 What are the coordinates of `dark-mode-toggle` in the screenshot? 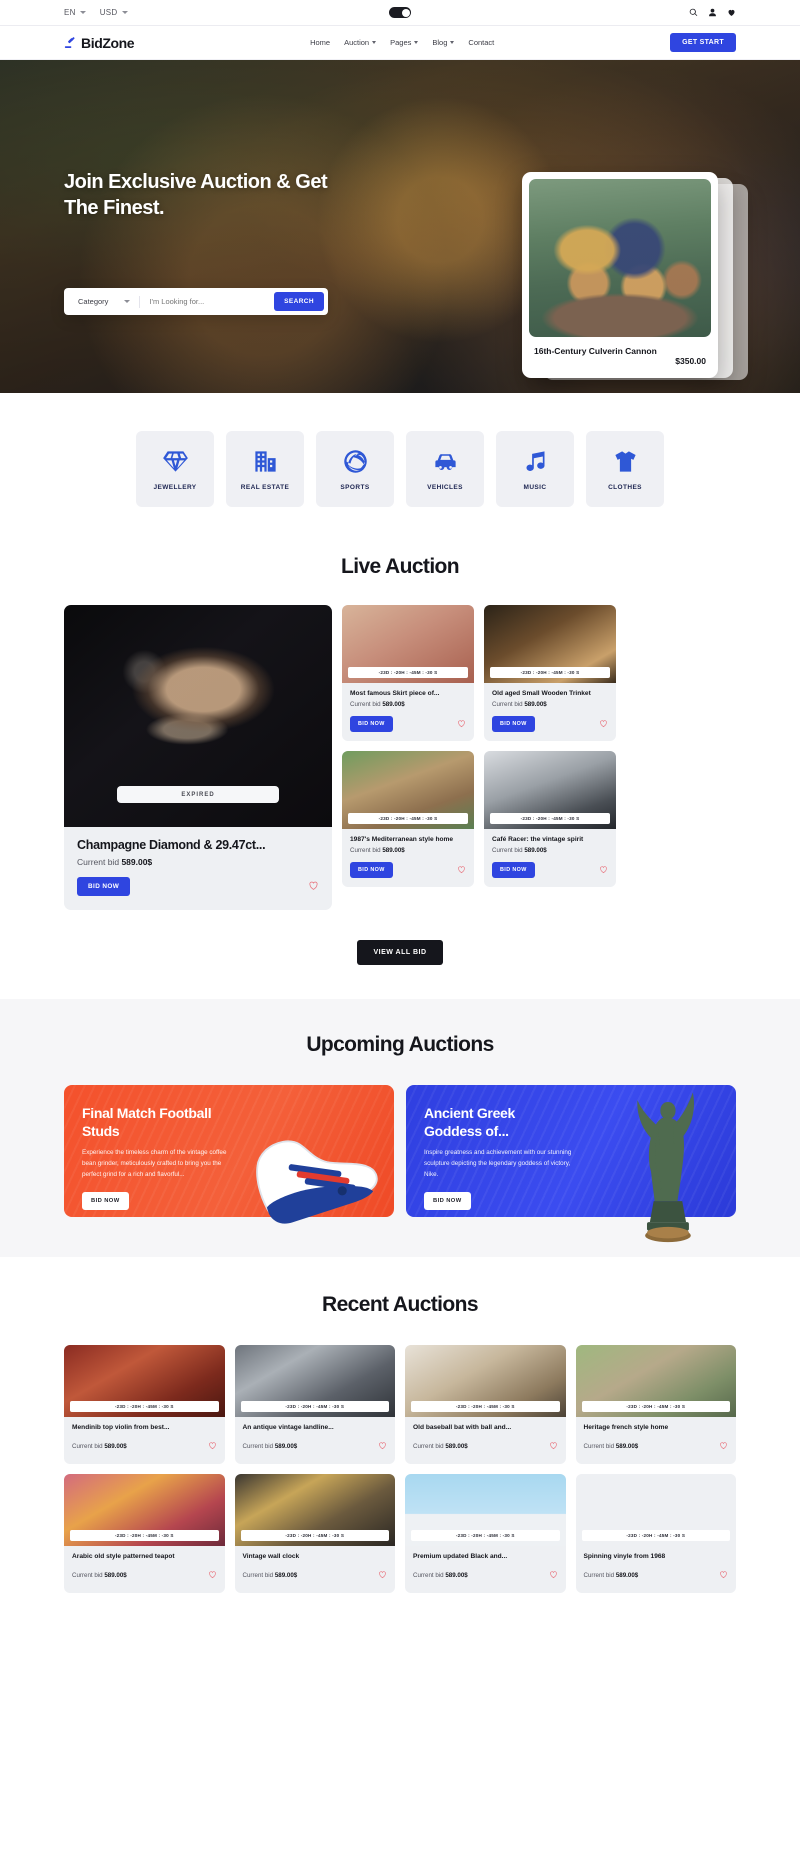 It's located at (400, 12).